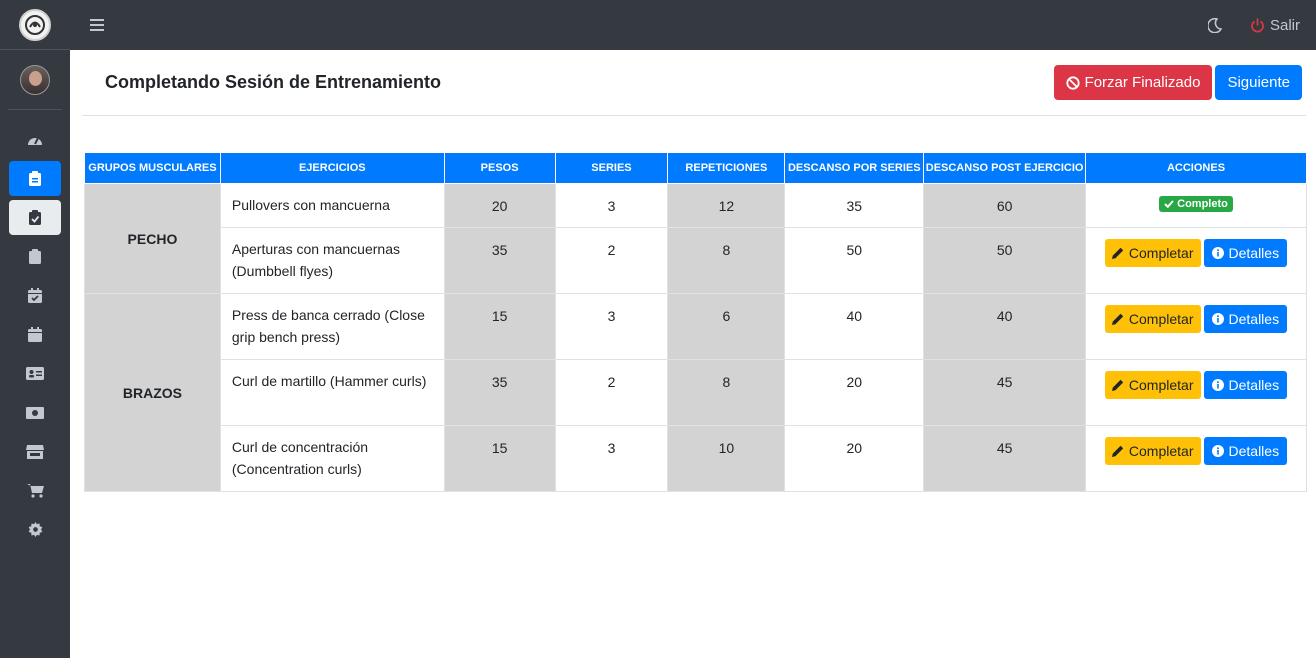 Image resolution: width=1316 pixels, height=658 pixels. I want to click on calendar-icon, so click(35, 334).